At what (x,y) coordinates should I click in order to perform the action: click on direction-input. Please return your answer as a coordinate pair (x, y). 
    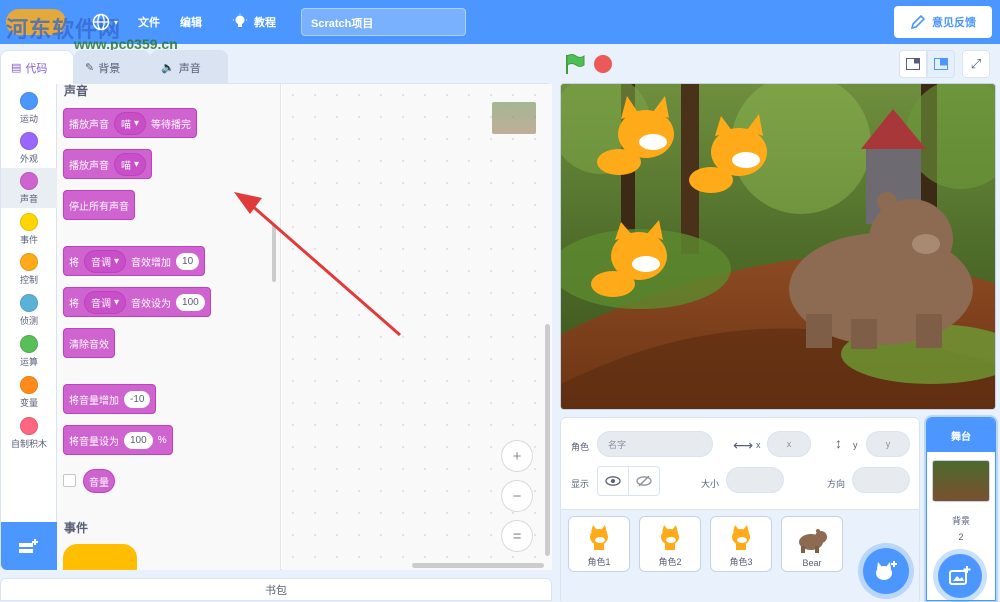
    Looking at the image, I should click on (881, 480).